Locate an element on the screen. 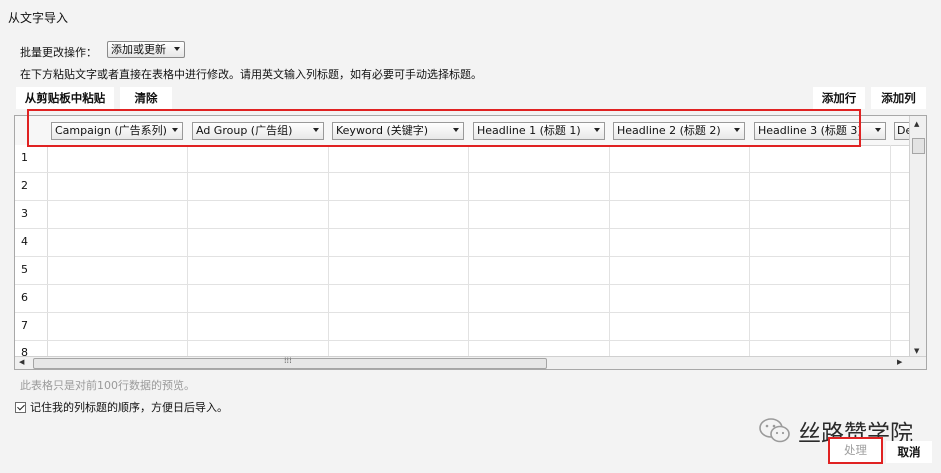  column-select-keyword: Keyword (关键字) is located at coordinates (398, 131).